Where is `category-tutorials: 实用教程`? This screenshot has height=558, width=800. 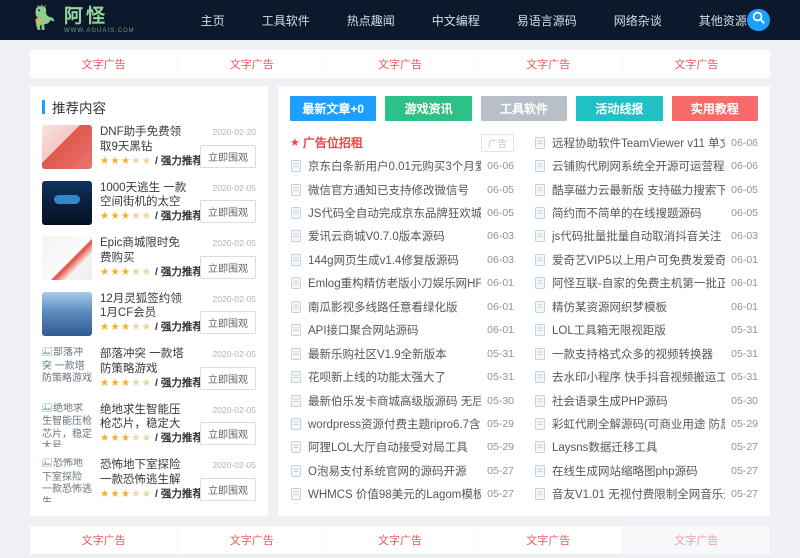 category-tutorials: 实用教程 is located at coordinates (715, 108).